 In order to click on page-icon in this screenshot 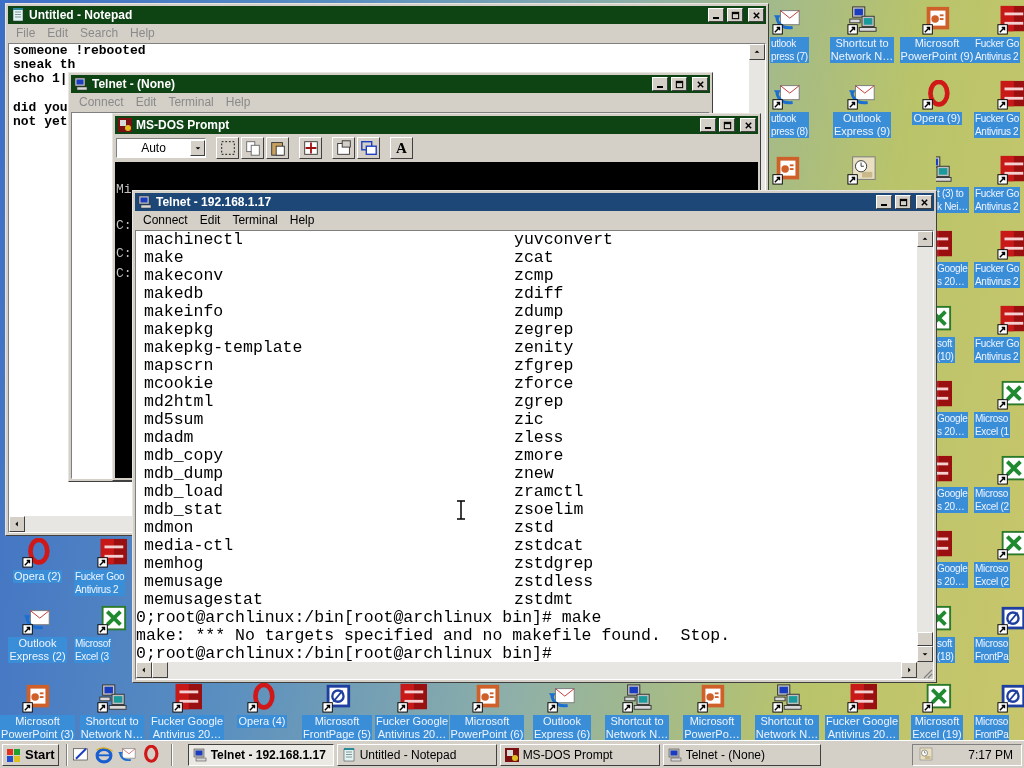, I will do `click(337, 698)`.